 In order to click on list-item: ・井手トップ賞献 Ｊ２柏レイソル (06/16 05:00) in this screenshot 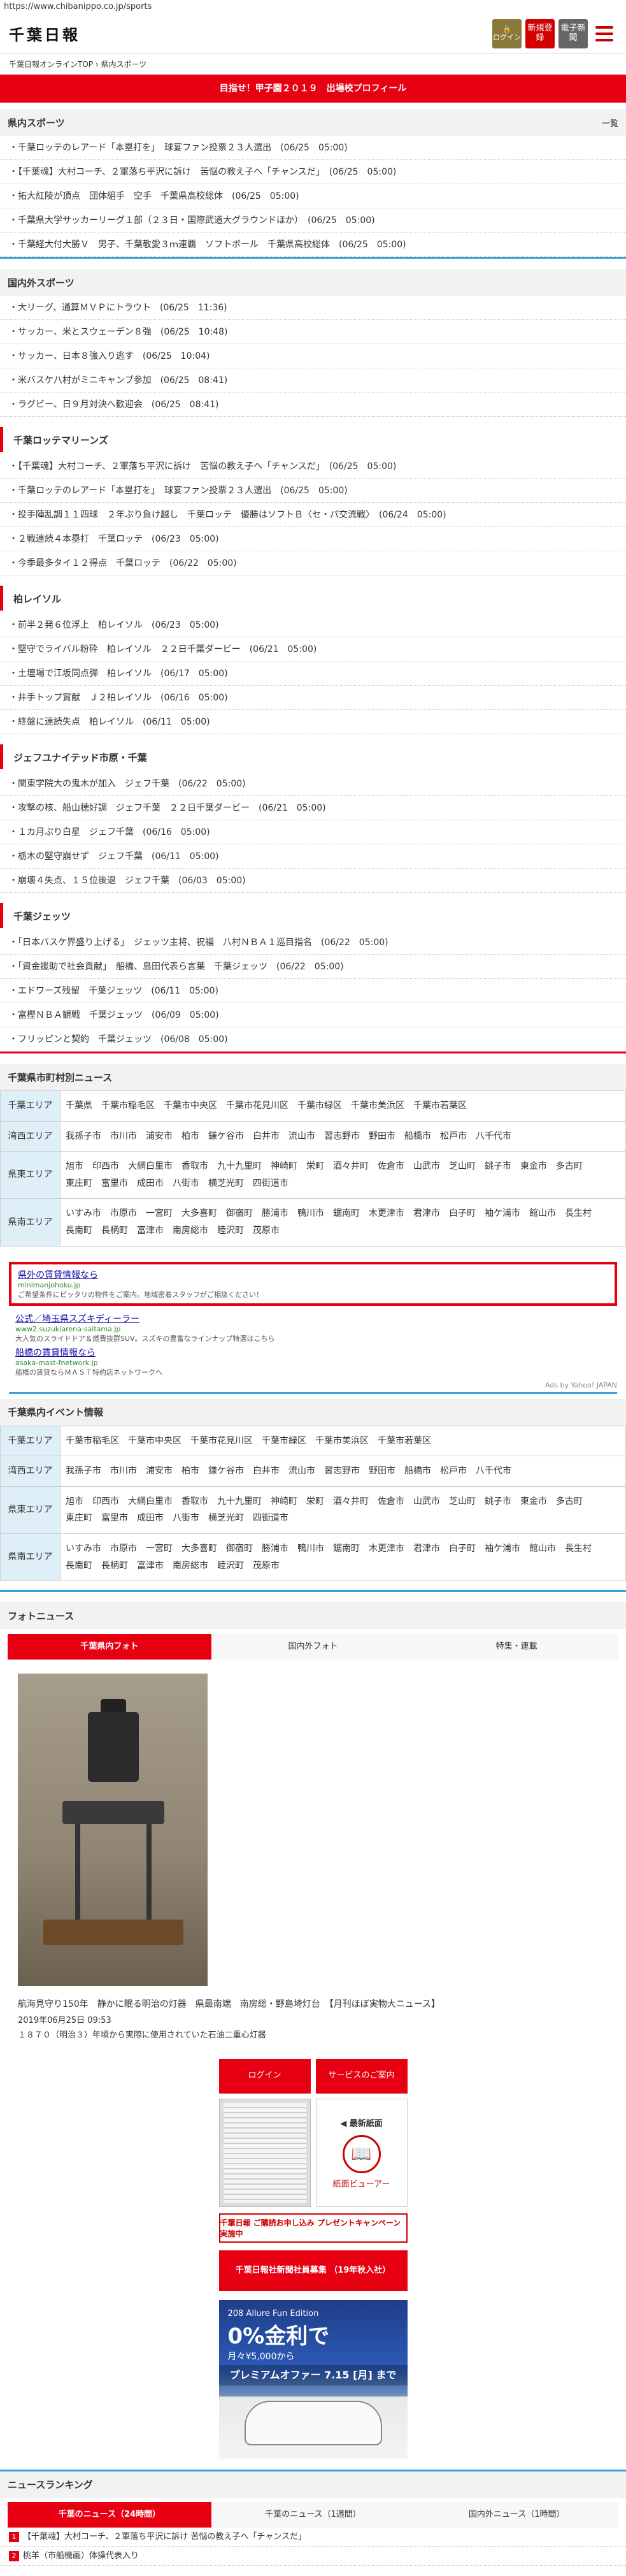, I will do `click(313, 698)`.